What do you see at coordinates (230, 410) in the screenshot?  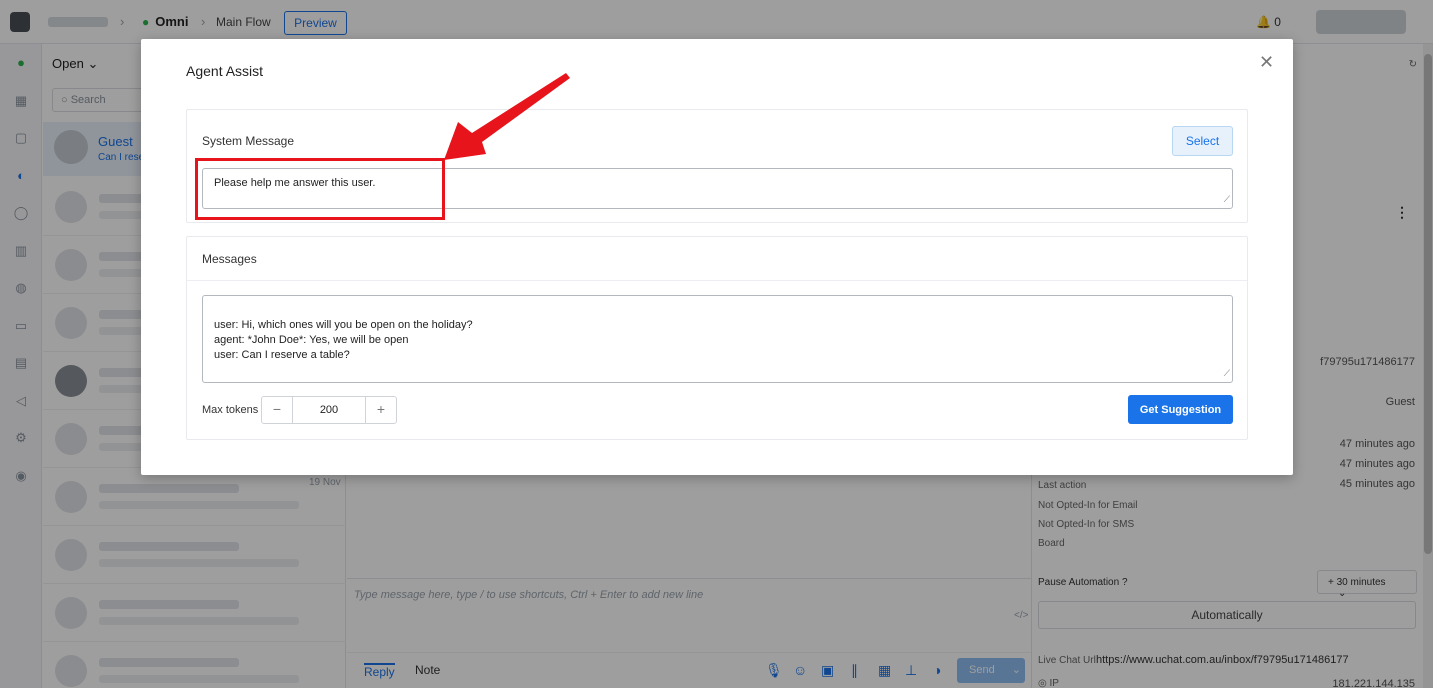 I see `max-tokens-label: Max tokens` at bounding box center [230, 410].